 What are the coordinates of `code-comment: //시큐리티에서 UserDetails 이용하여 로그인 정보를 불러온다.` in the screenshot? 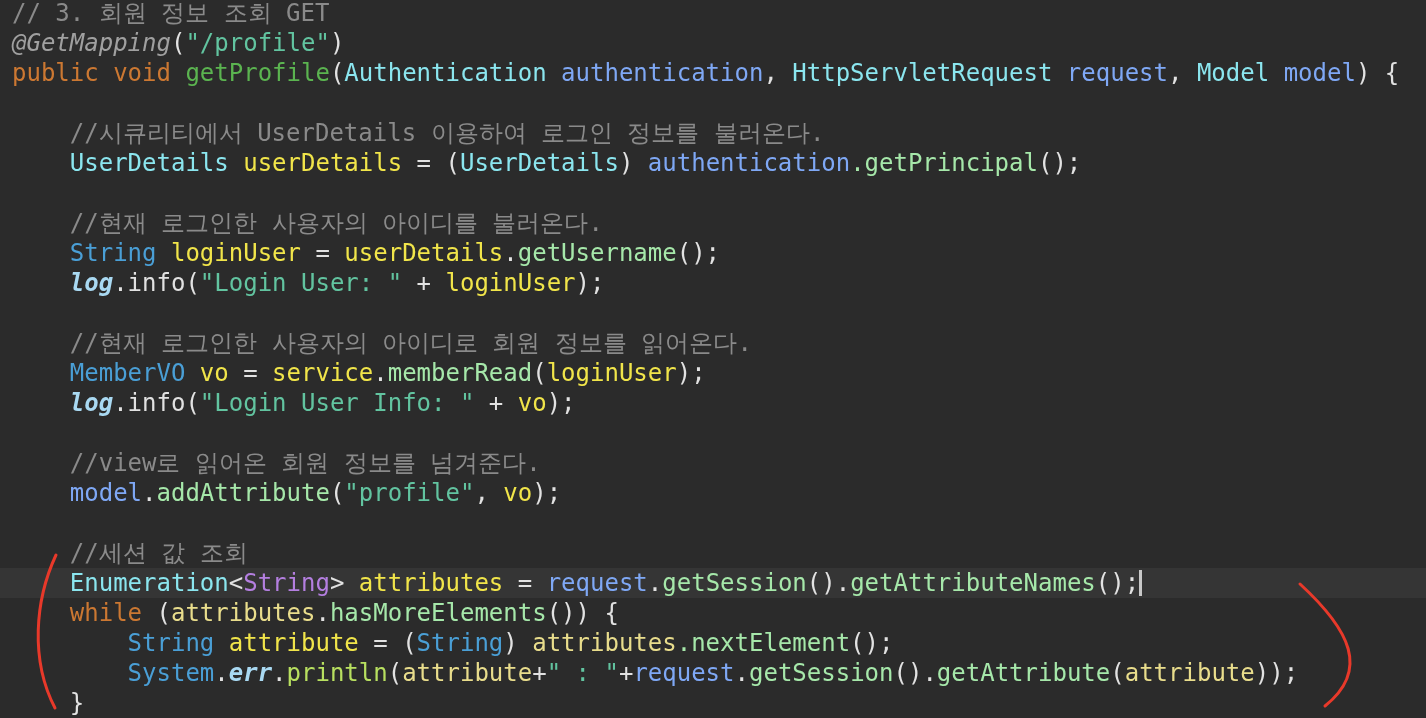 It's located at (447, 133).